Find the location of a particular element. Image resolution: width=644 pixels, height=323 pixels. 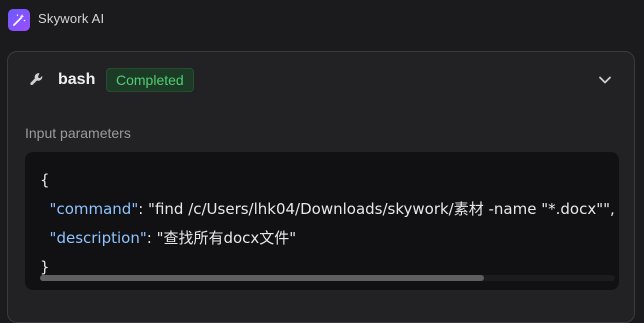

app-name: Skywork AI is located at coordinates (71, 18).